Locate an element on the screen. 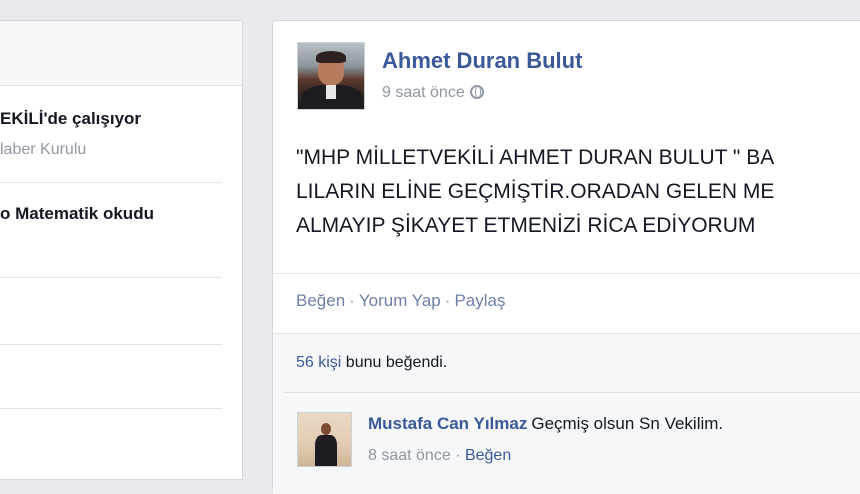 This screenshot has height=494, width=860. comment-link: Yorum Yap is located at coordinates (400, 300).